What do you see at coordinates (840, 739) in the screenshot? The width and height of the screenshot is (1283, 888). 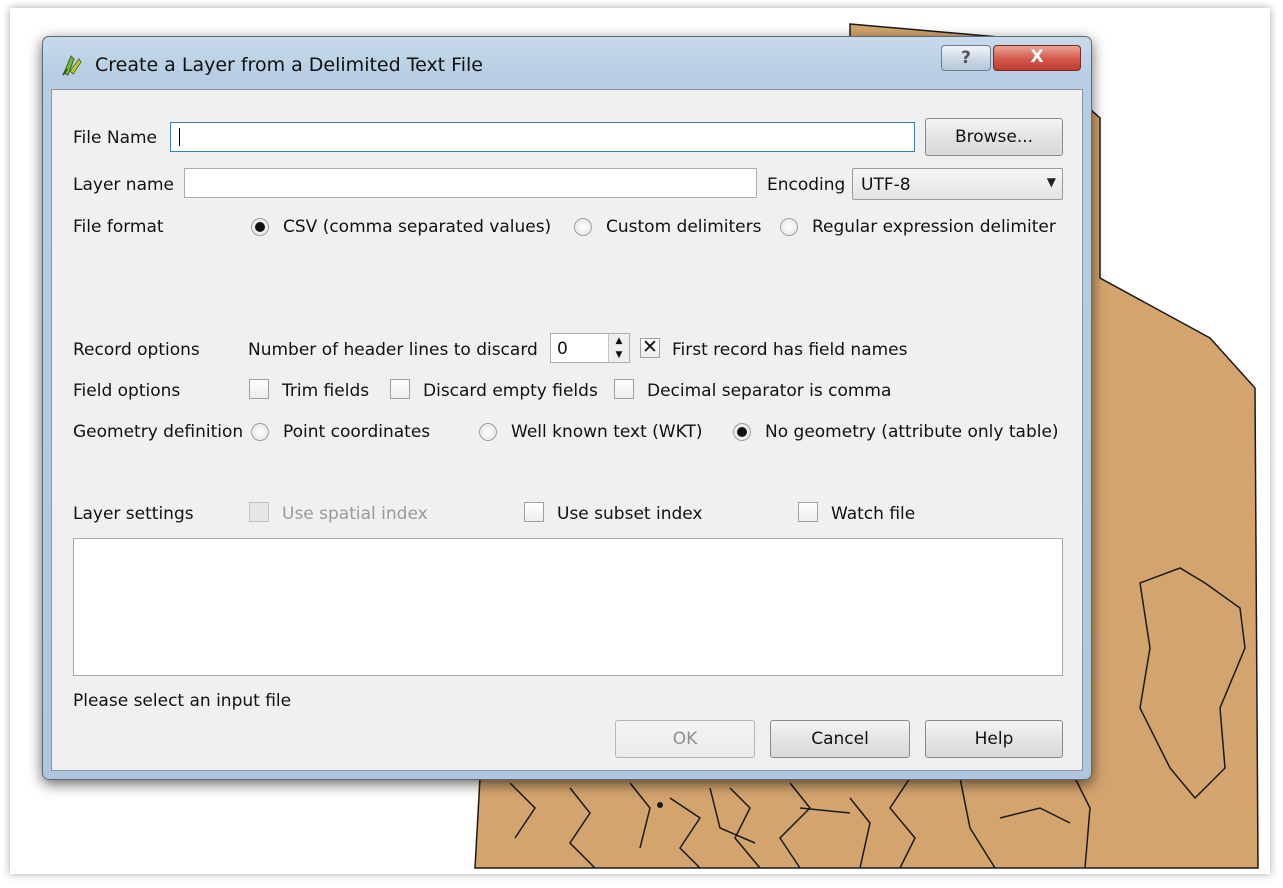 I see `cancel-button: Cancel` at bounding box center [840, 739].